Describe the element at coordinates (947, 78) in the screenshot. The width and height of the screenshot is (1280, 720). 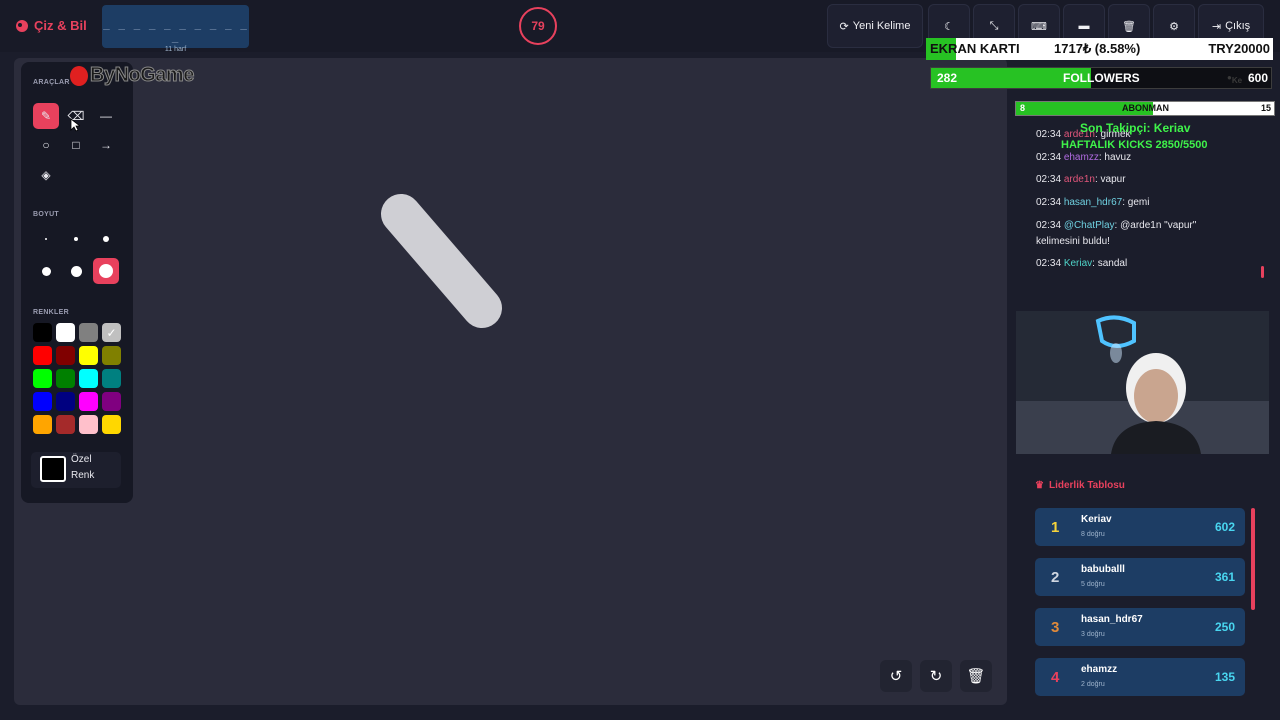
I see `followers-count: 282` at that location.